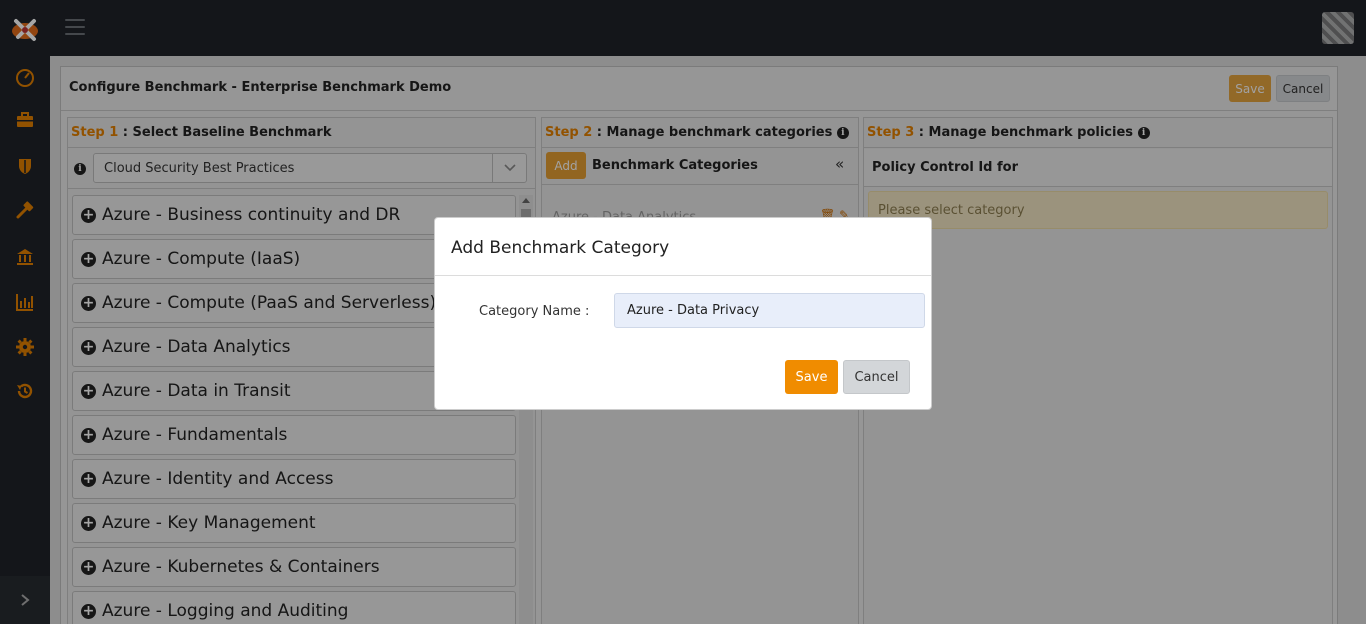  What do you see at coordinates (534, 311) in the screenshot?
I see `category-name-label: Category Name :` at bounding box center [534, 311].